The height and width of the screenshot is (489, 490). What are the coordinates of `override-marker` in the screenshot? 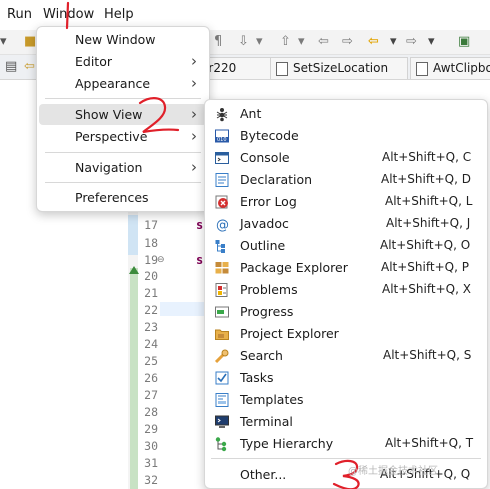 It's located at (134, 378).